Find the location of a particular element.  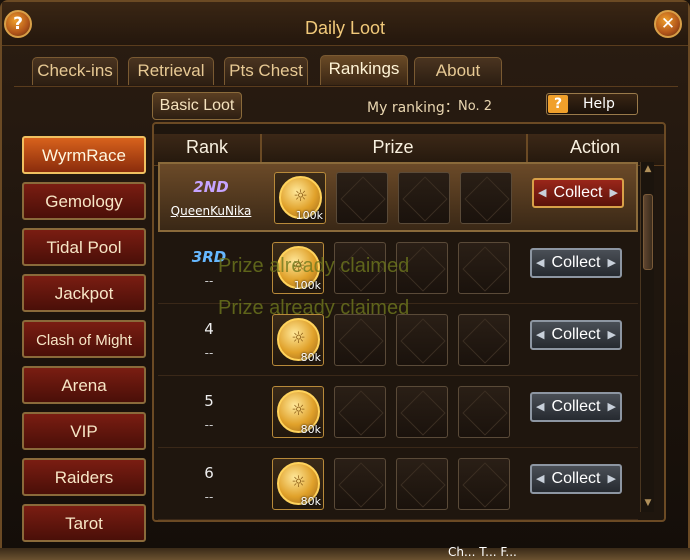

table-row: 6 -- ☼ 80k ◀ Collect ▶ is located at coordinates (398, 485).